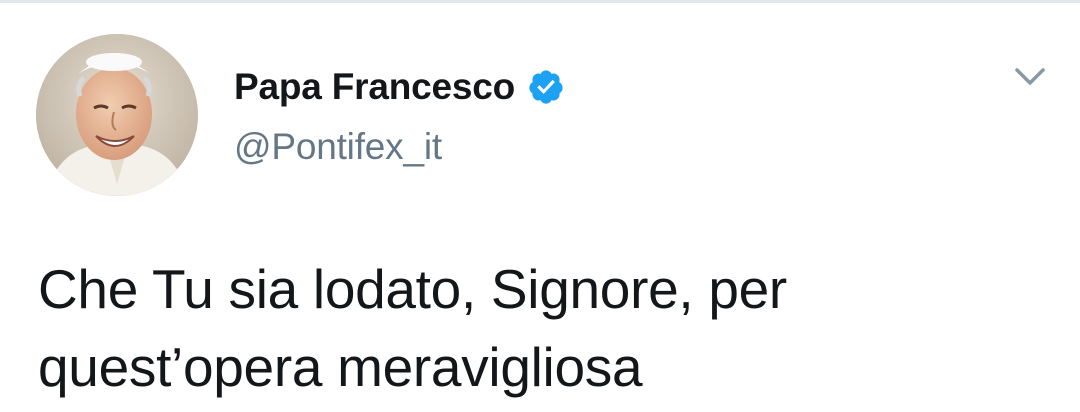 The height and width of the screenshot is (412, 1080). Describe the element at coordinates (546, 87) in the screenshot. I see `verified-badge-icon` at that location.